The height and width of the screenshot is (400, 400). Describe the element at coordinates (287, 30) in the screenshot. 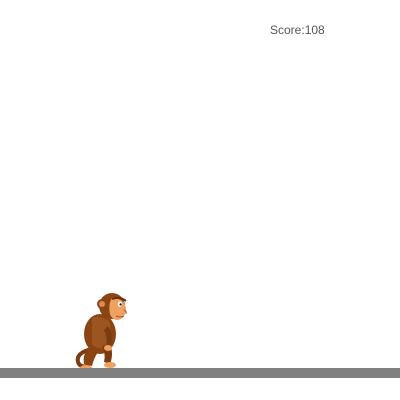

I see `score-label: Score:` at that location.